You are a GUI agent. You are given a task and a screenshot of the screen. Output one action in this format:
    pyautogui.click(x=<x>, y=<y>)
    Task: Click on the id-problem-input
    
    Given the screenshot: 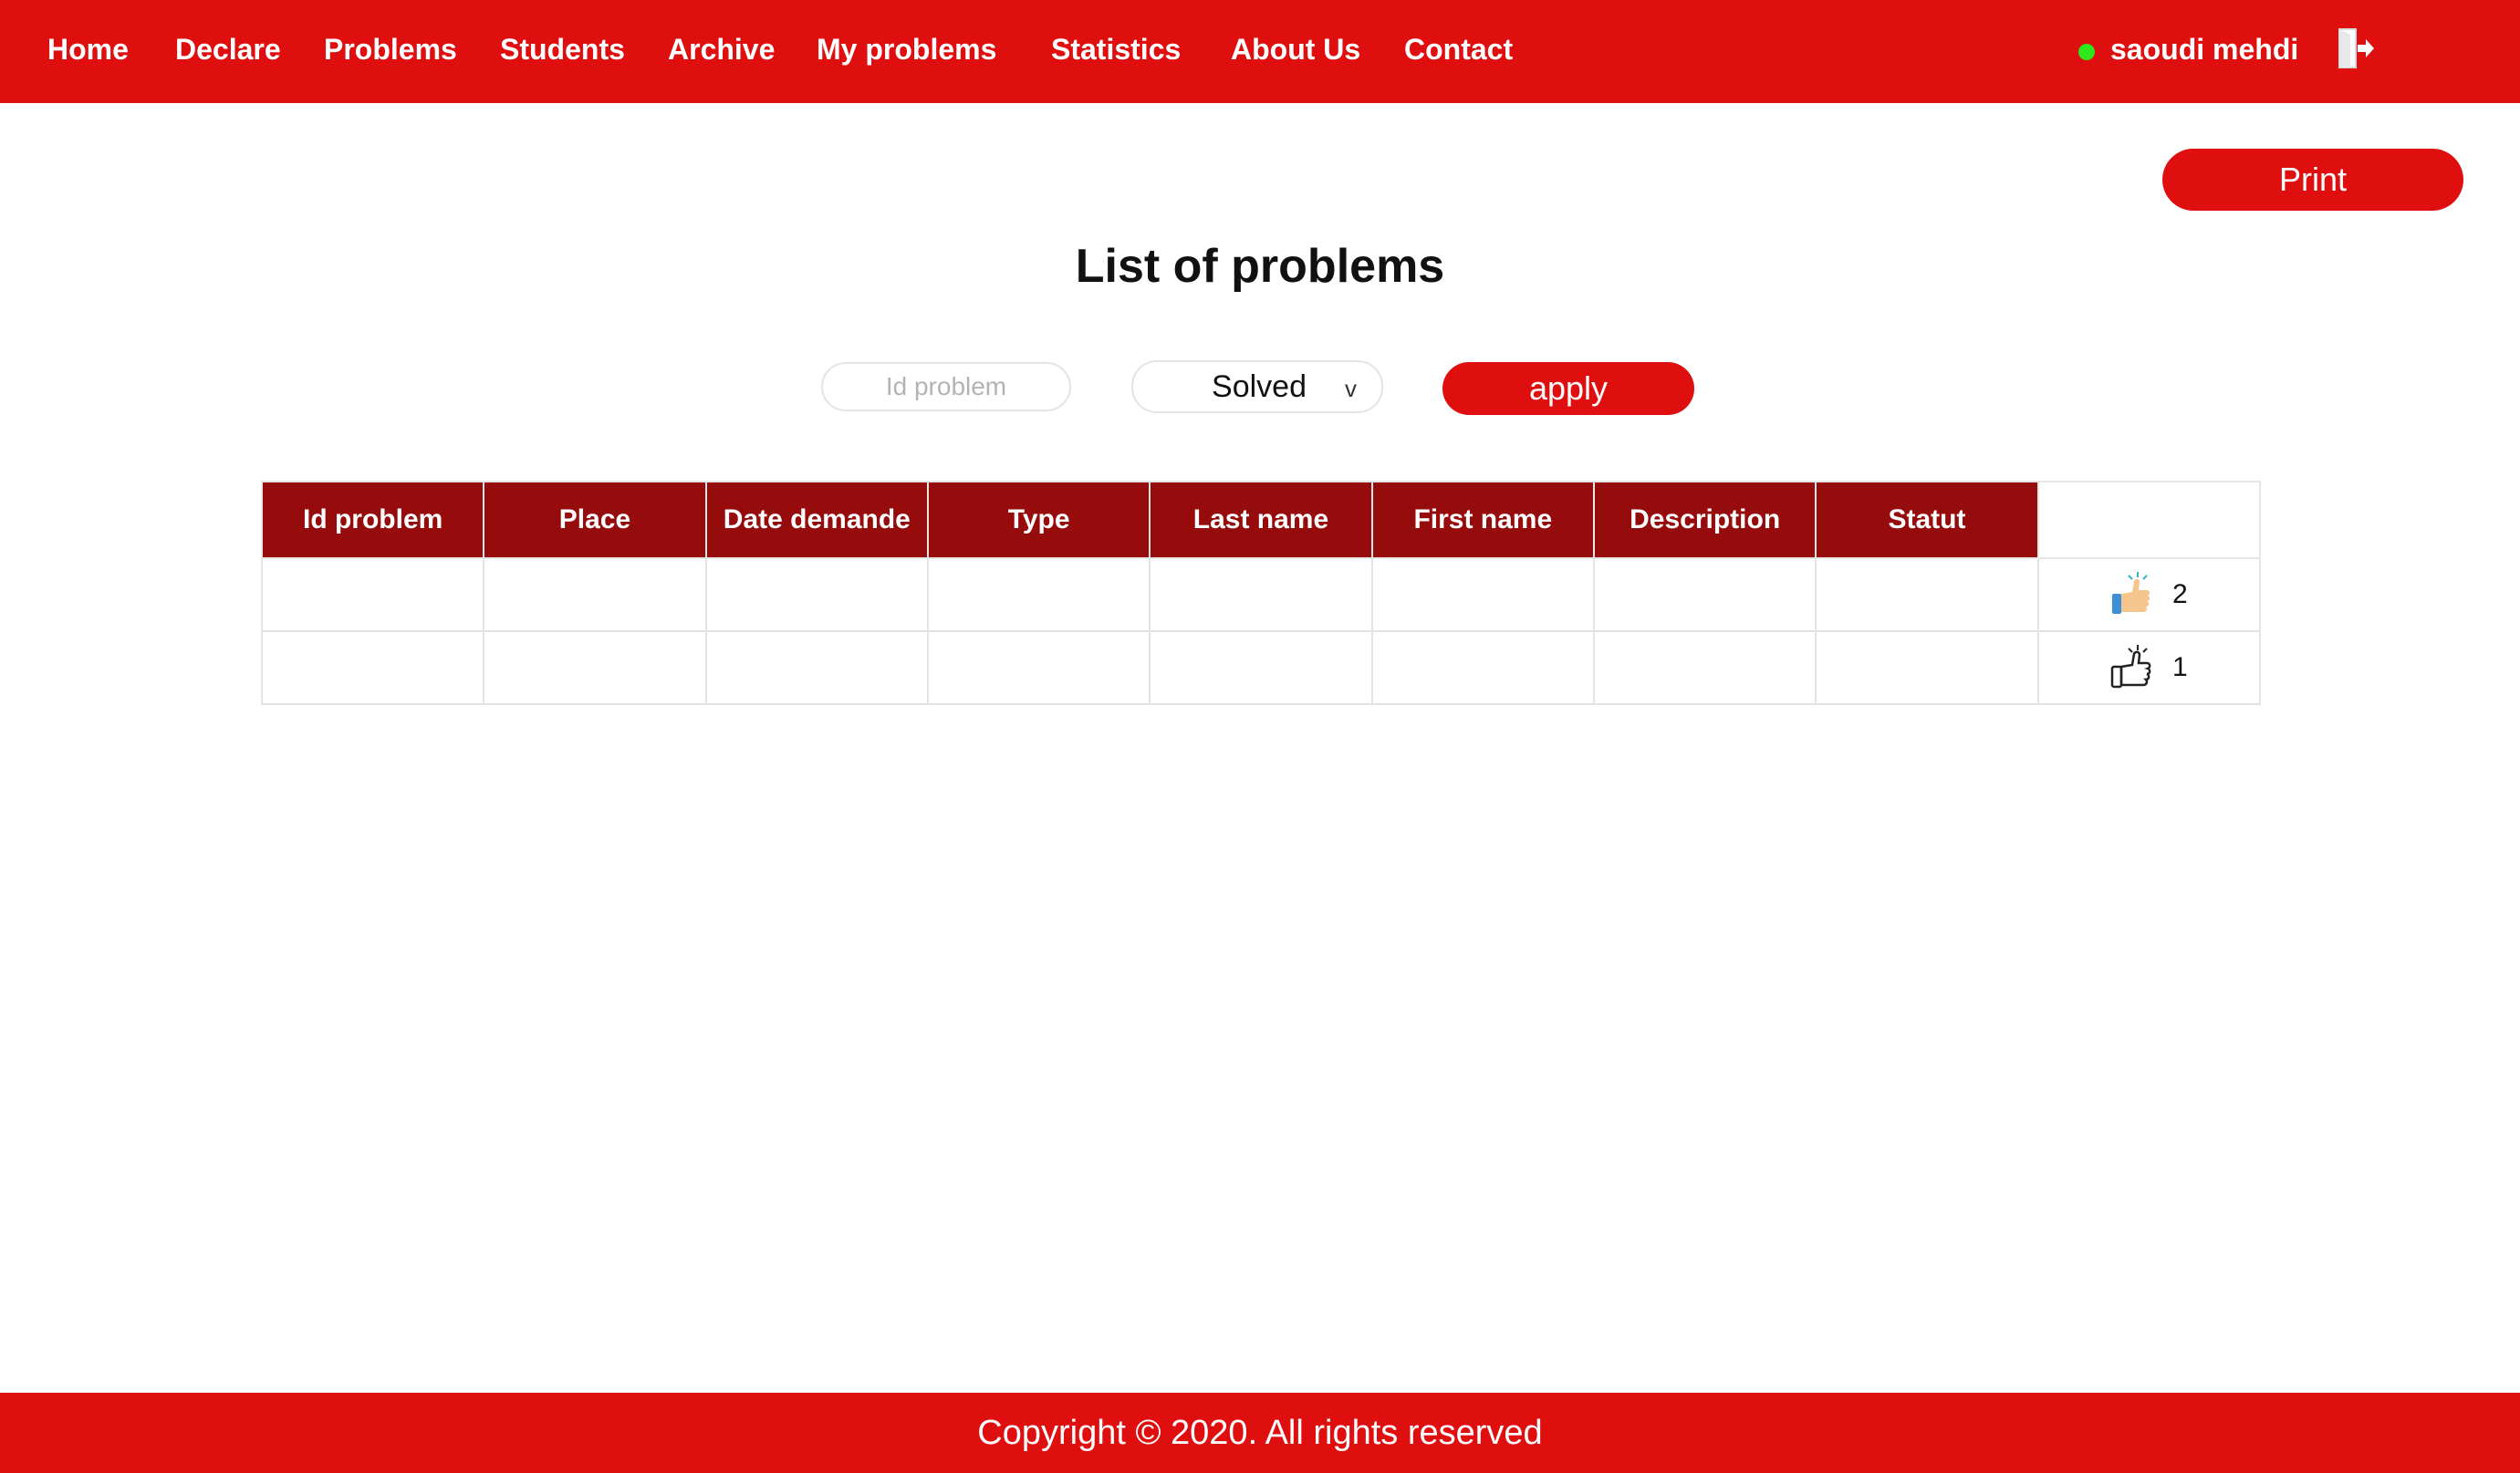 What is the action you would take?
    pyautogui.click(x=946, y=386)
    